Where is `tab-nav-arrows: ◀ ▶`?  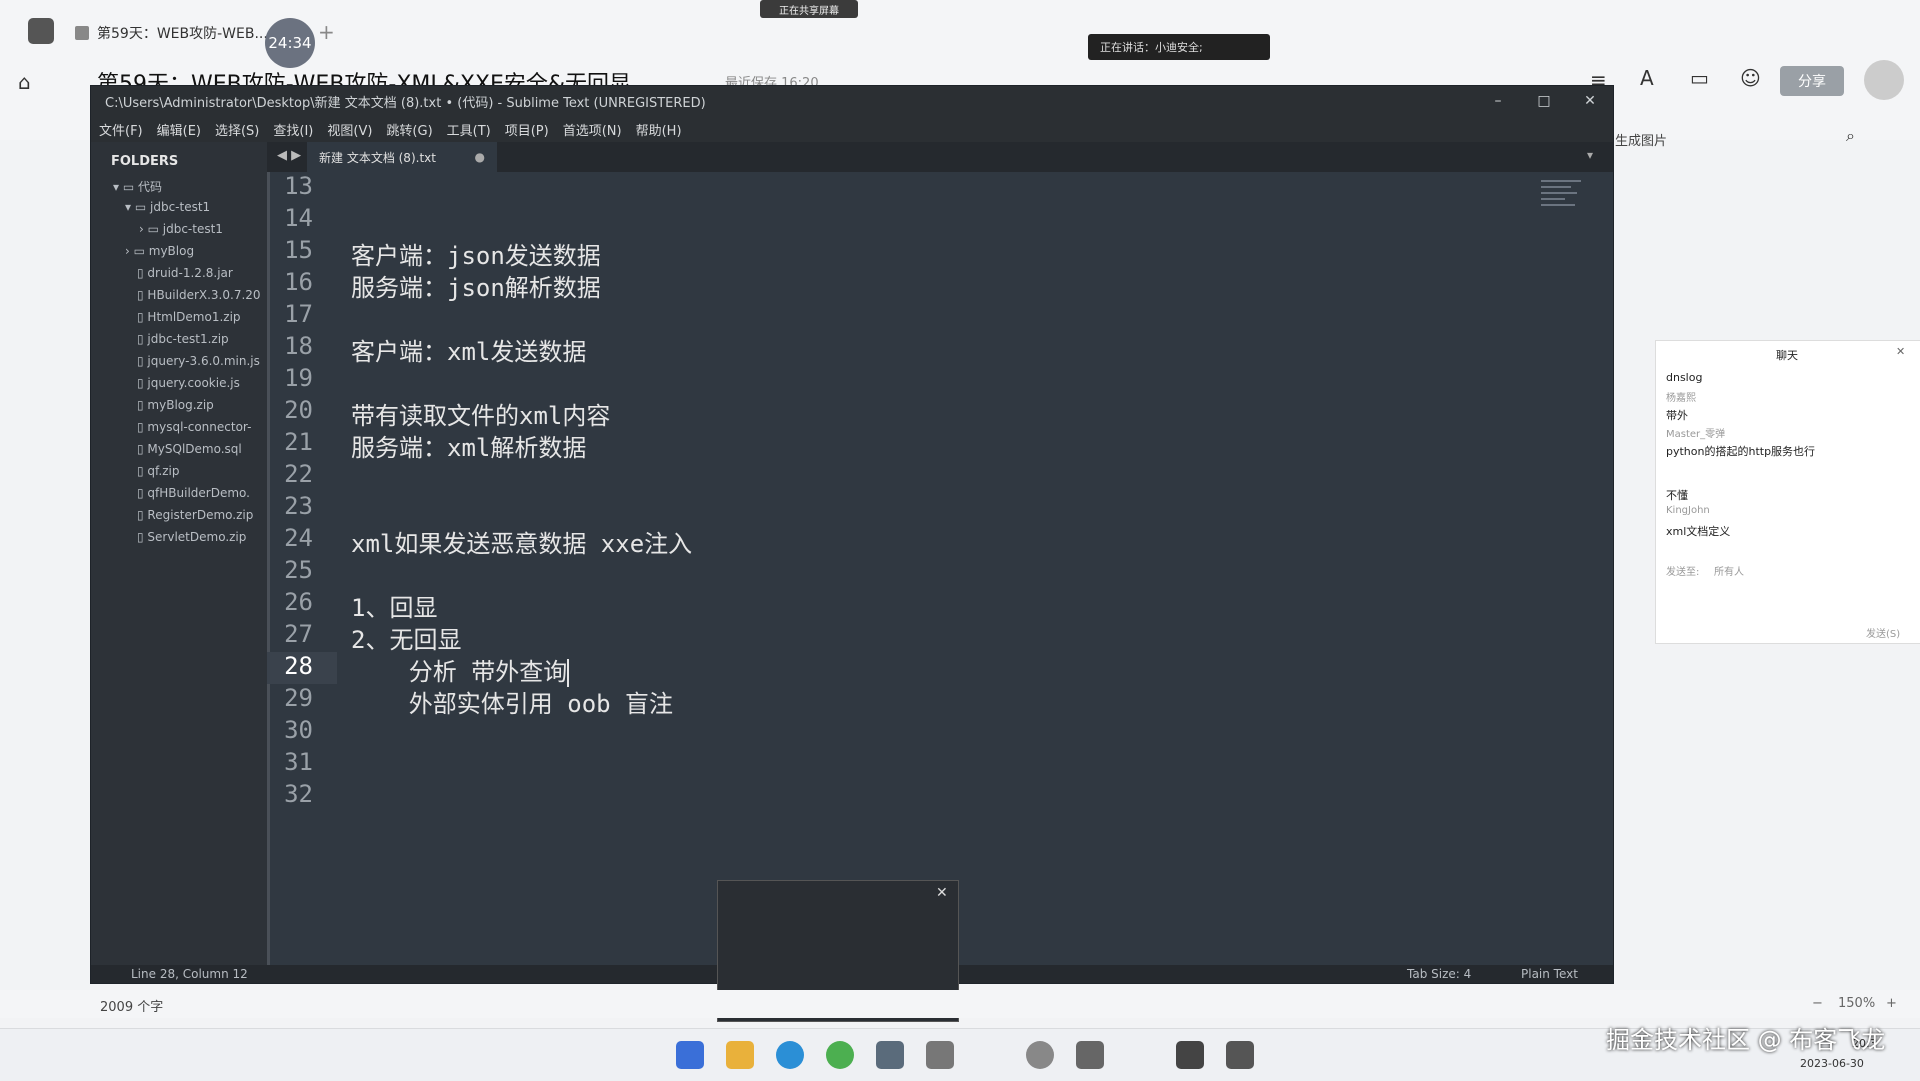 tab-nav-arrows: ◀ ▶ is located at coordinates (289, 155).